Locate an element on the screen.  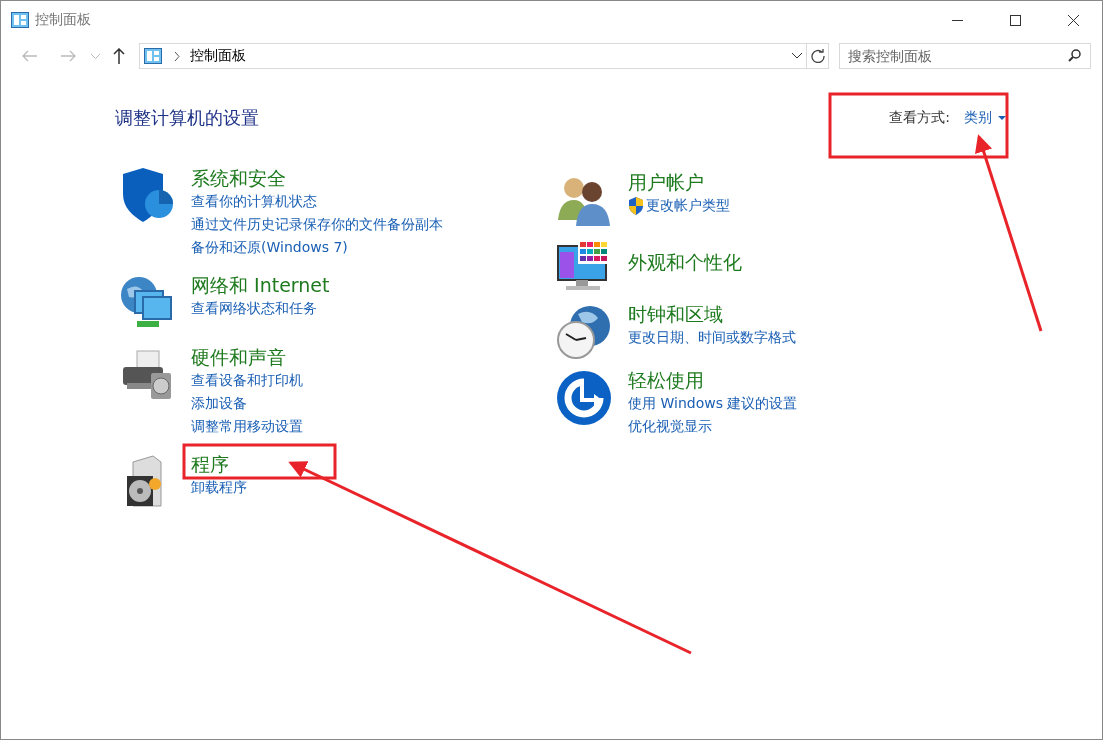
close-icon is located at coordinates (1073, 20).